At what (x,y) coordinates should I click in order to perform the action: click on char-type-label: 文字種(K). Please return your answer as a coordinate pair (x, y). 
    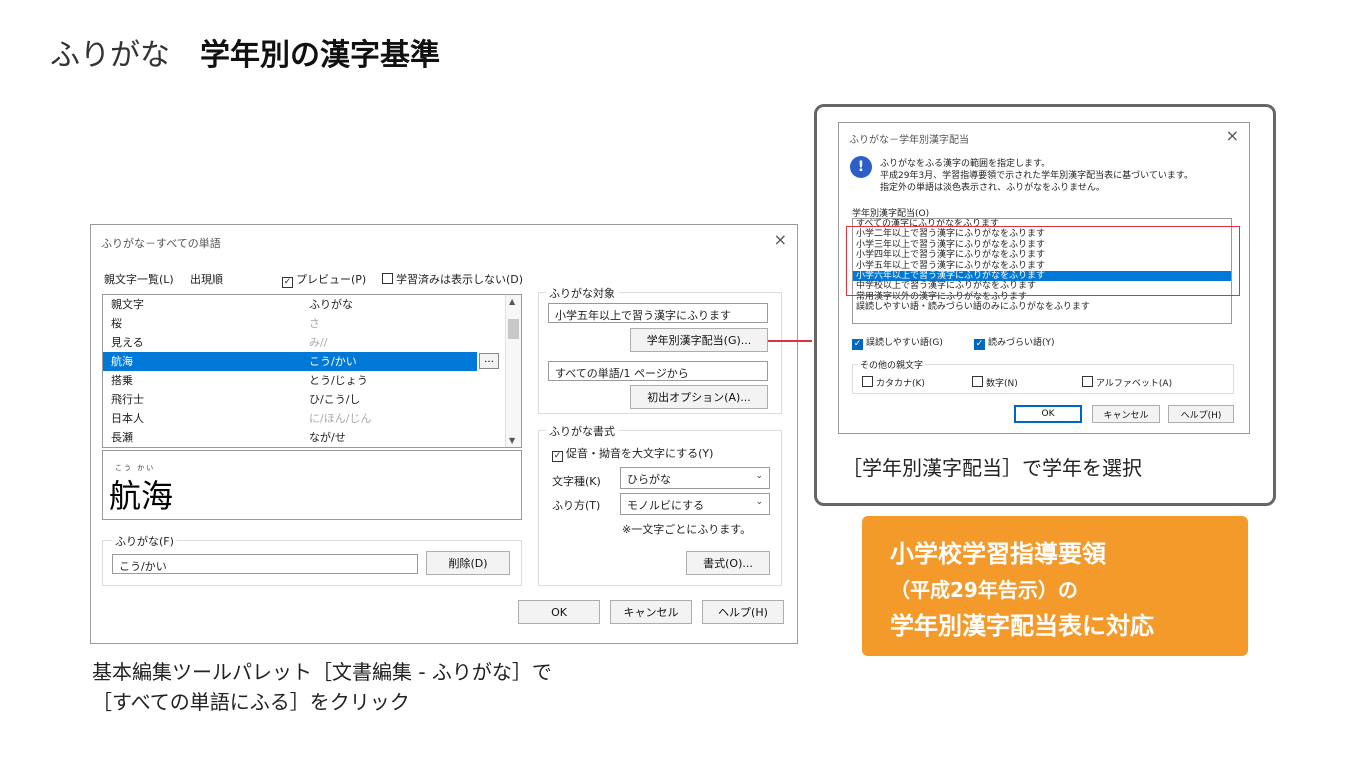
    Looking at the image, I should click on (576, 481).